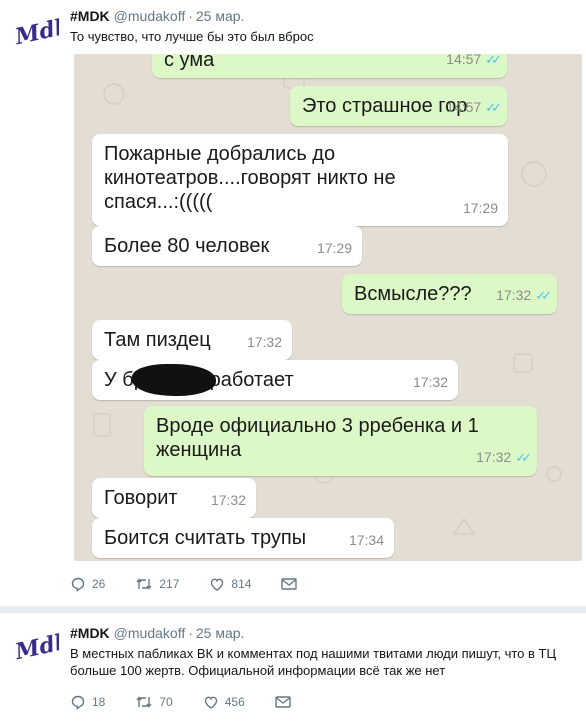  I want to click on like-button: 456, so click(224, 702).